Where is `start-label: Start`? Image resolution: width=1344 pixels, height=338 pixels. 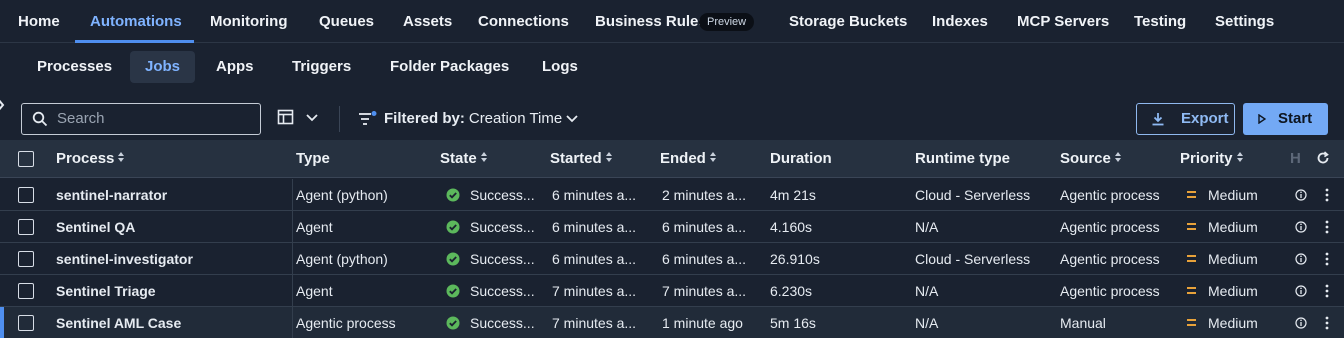
start-label: Start is located at coordinates (1295, 118).